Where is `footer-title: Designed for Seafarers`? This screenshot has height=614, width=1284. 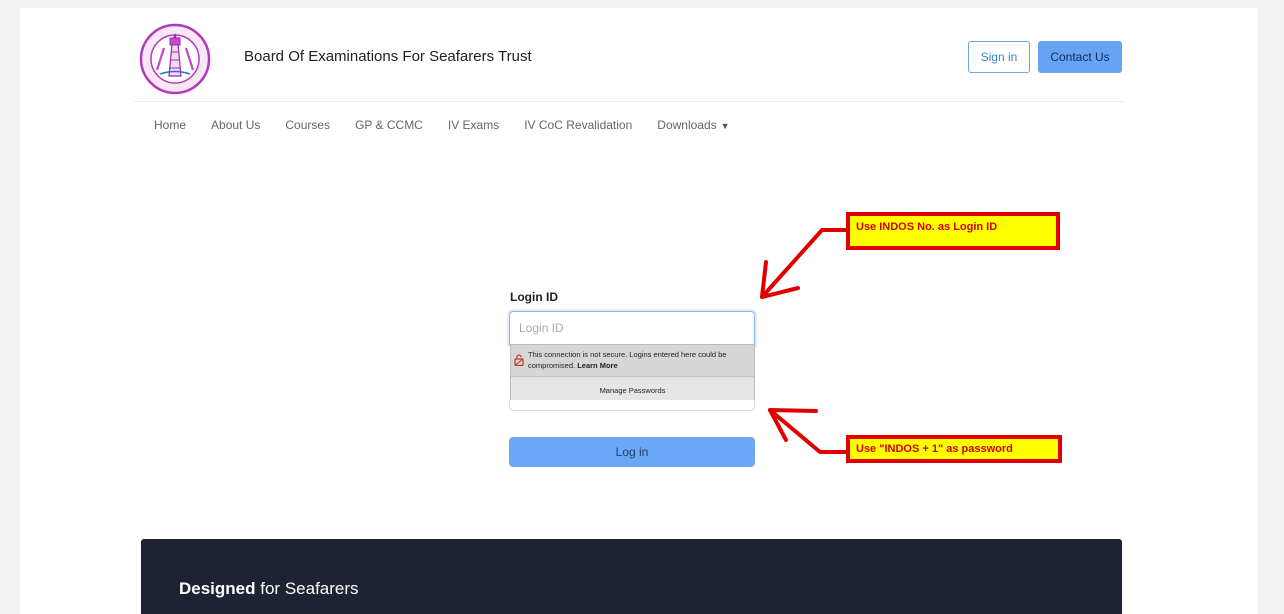
footer-title: Designed for Seafarers is located at coordinates (269, 589).